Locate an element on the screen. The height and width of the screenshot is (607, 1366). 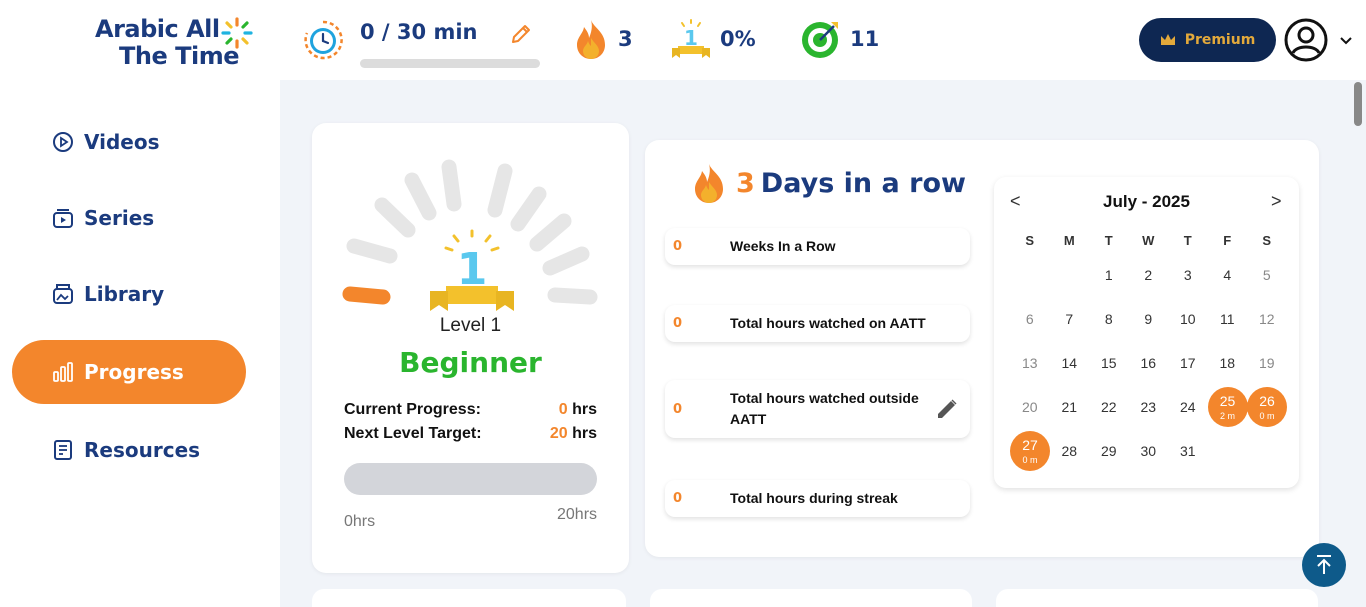
calendar-day: 24 is located at coordinates (1188, 407).